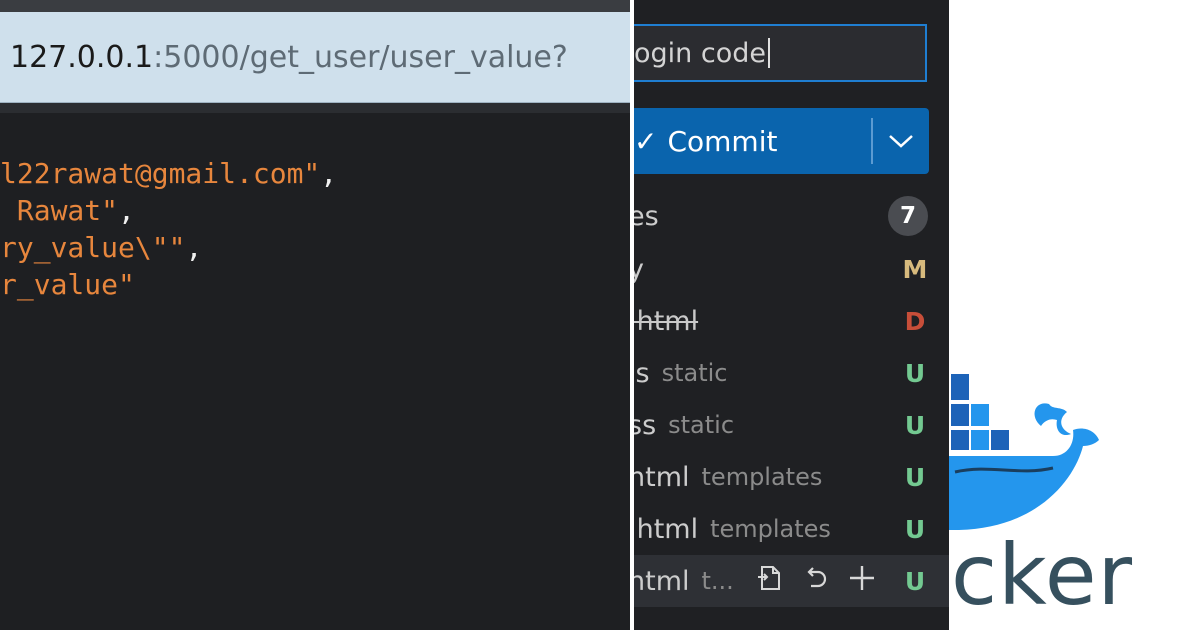 The width and height of the screenshot is (1200, 630). What do you see at coordinates (59, 210) in the screenshot?
I see `json-string: Rawat"` at bounding box center [59, 210].